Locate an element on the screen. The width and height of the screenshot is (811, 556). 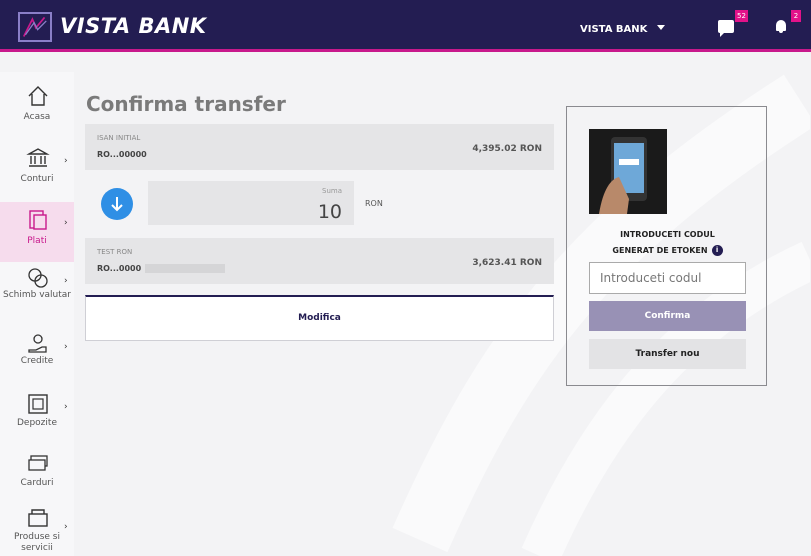
payment-icon is located at coordinates (38, 220).